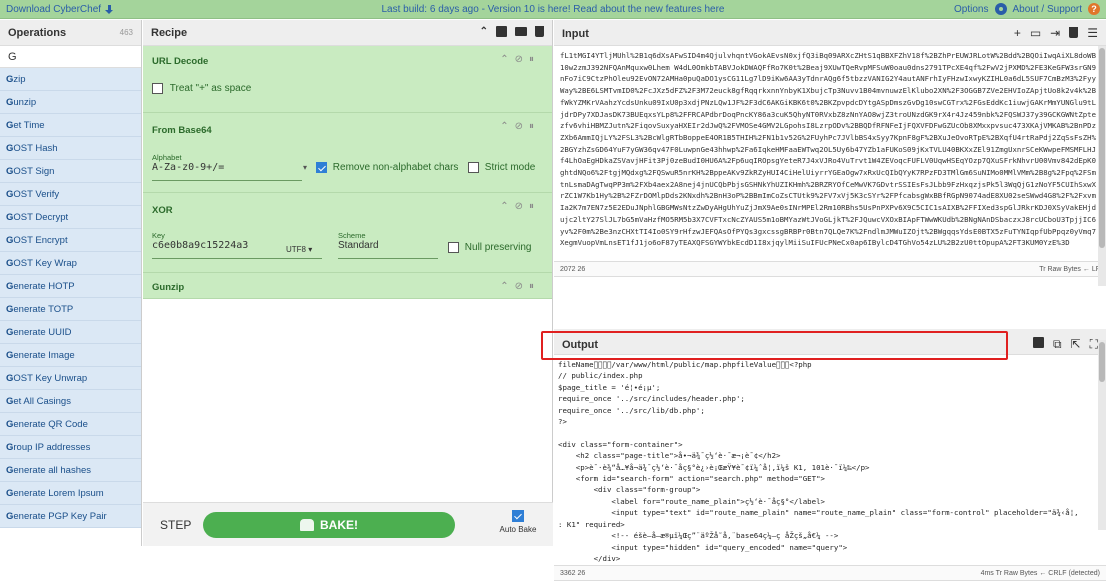 The height and width of the screenshot is (581, 1106). Describe the element at coordinates (473, 167) in the screenshot. I see `strict-mode-checkbox` at that location.